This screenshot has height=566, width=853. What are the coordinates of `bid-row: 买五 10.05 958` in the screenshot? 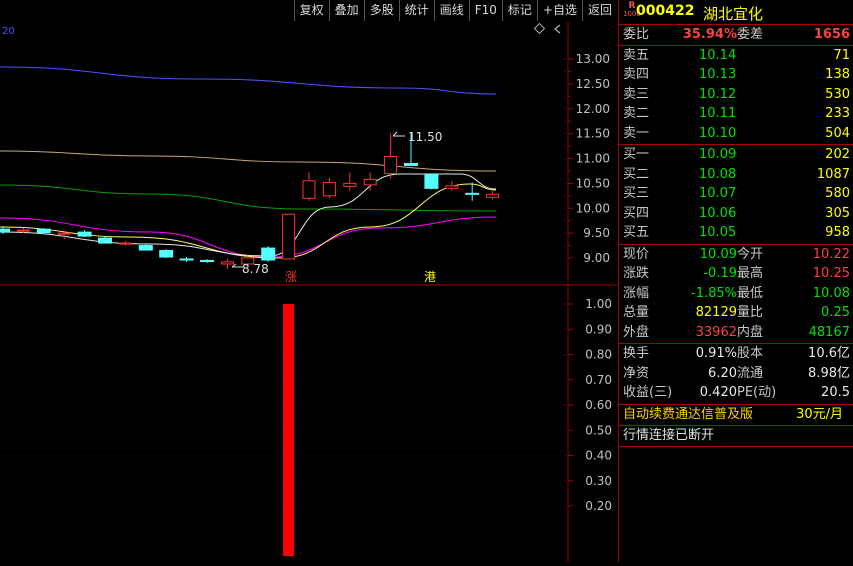 It's located at (736, 233).